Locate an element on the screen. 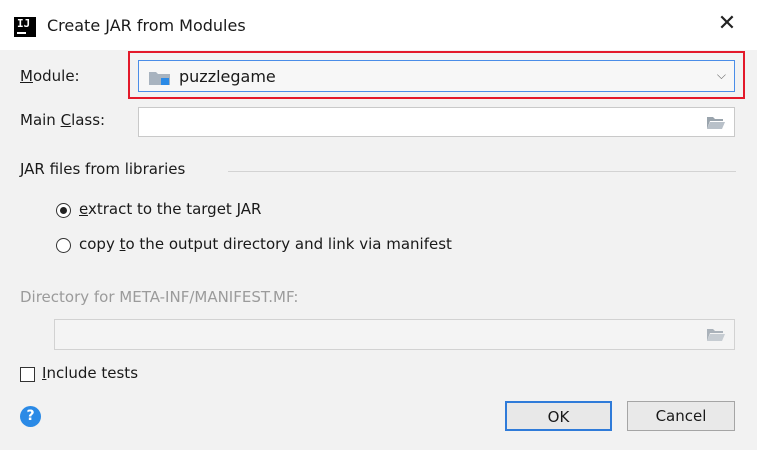  radio-extract-label: extract to the target JAR is located at coordinates (170, 209).